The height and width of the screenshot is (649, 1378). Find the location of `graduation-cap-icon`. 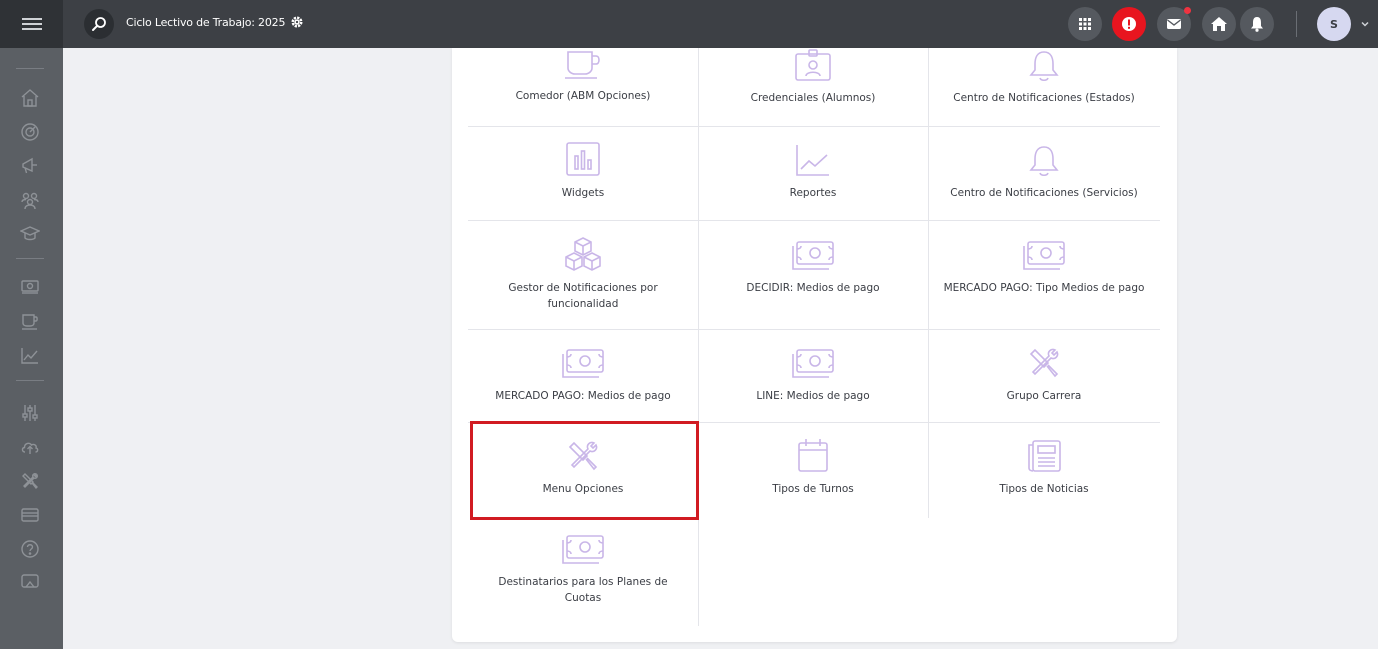

graduation-cap-icon is located at coordinates (30, 233).